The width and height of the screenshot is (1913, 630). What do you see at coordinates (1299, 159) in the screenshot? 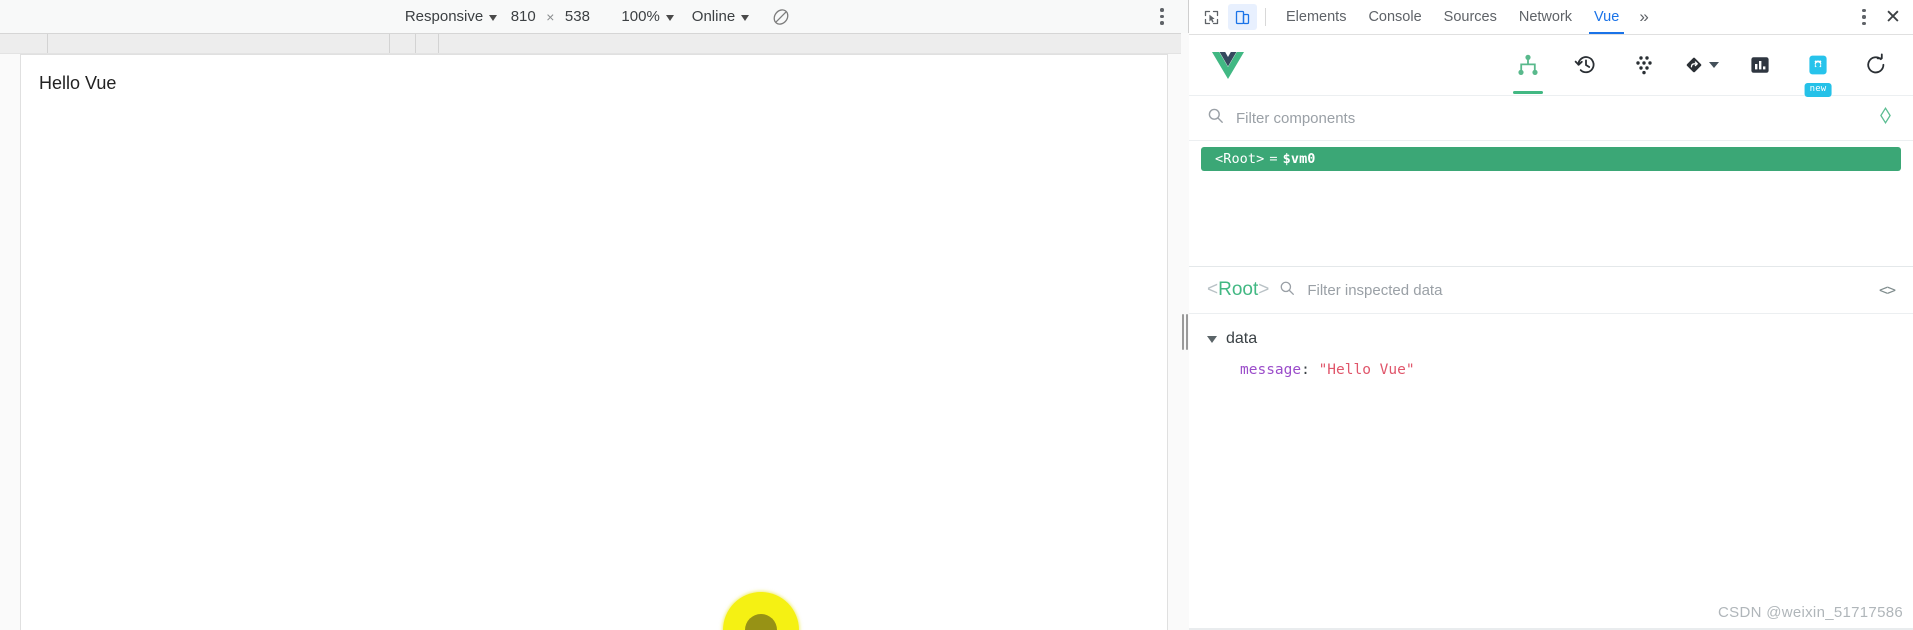
I see `instance-name: $vm0` at bounding box center [1299, 159].